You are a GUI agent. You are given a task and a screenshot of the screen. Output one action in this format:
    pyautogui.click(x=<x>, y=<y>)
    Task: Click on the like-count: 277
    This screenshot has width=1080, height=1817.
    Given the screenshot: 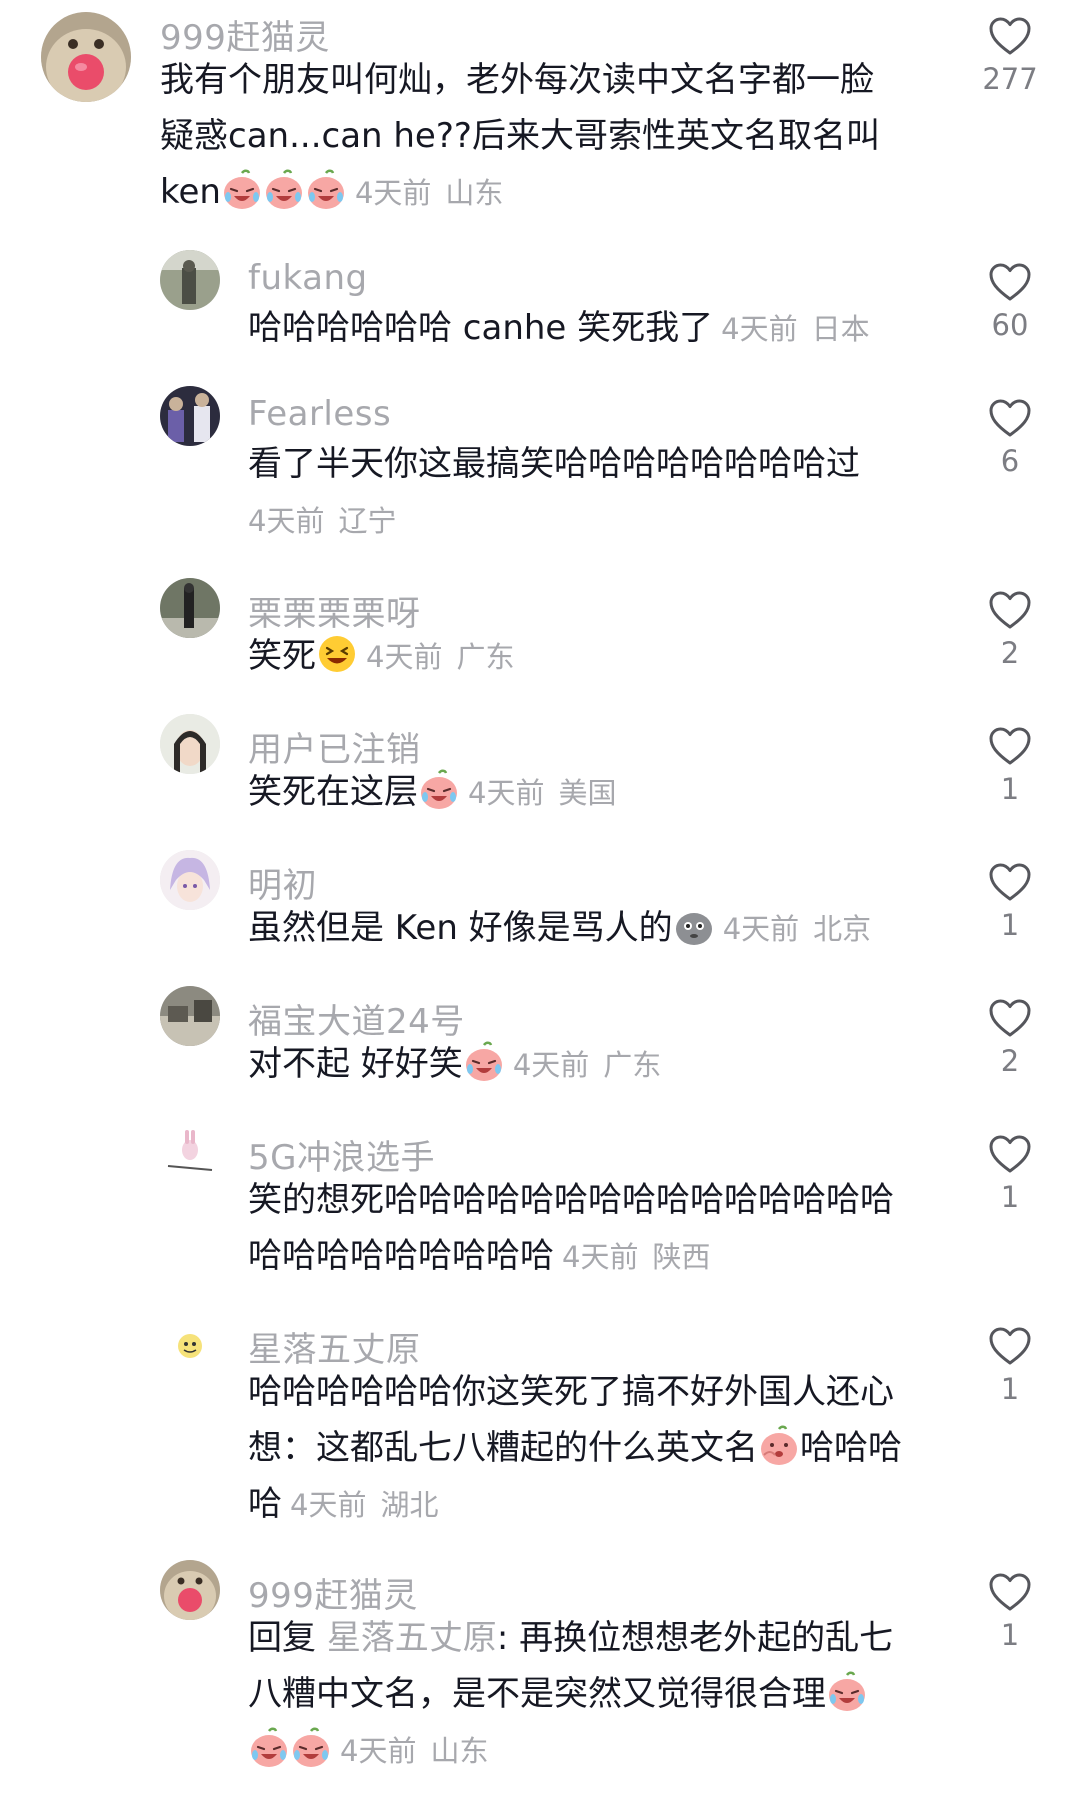 What is the action you would take?
    pyautogui.click(x=1010, y=79)
    